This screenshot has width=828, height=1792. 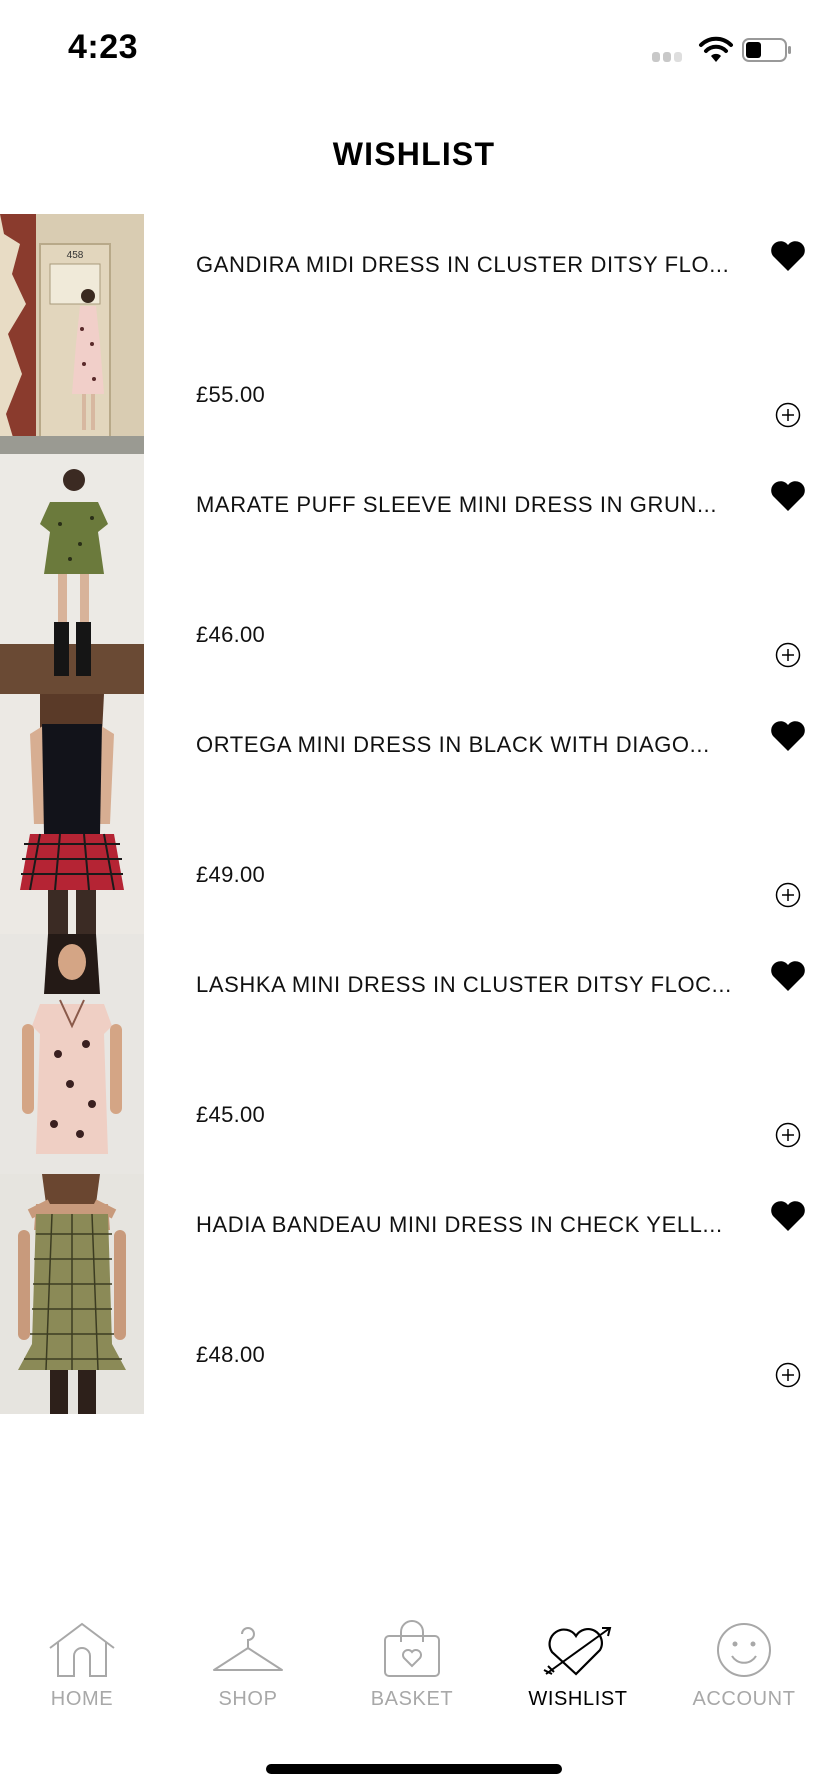 I want to click on wifi-icon, so click(x=716, y=49).